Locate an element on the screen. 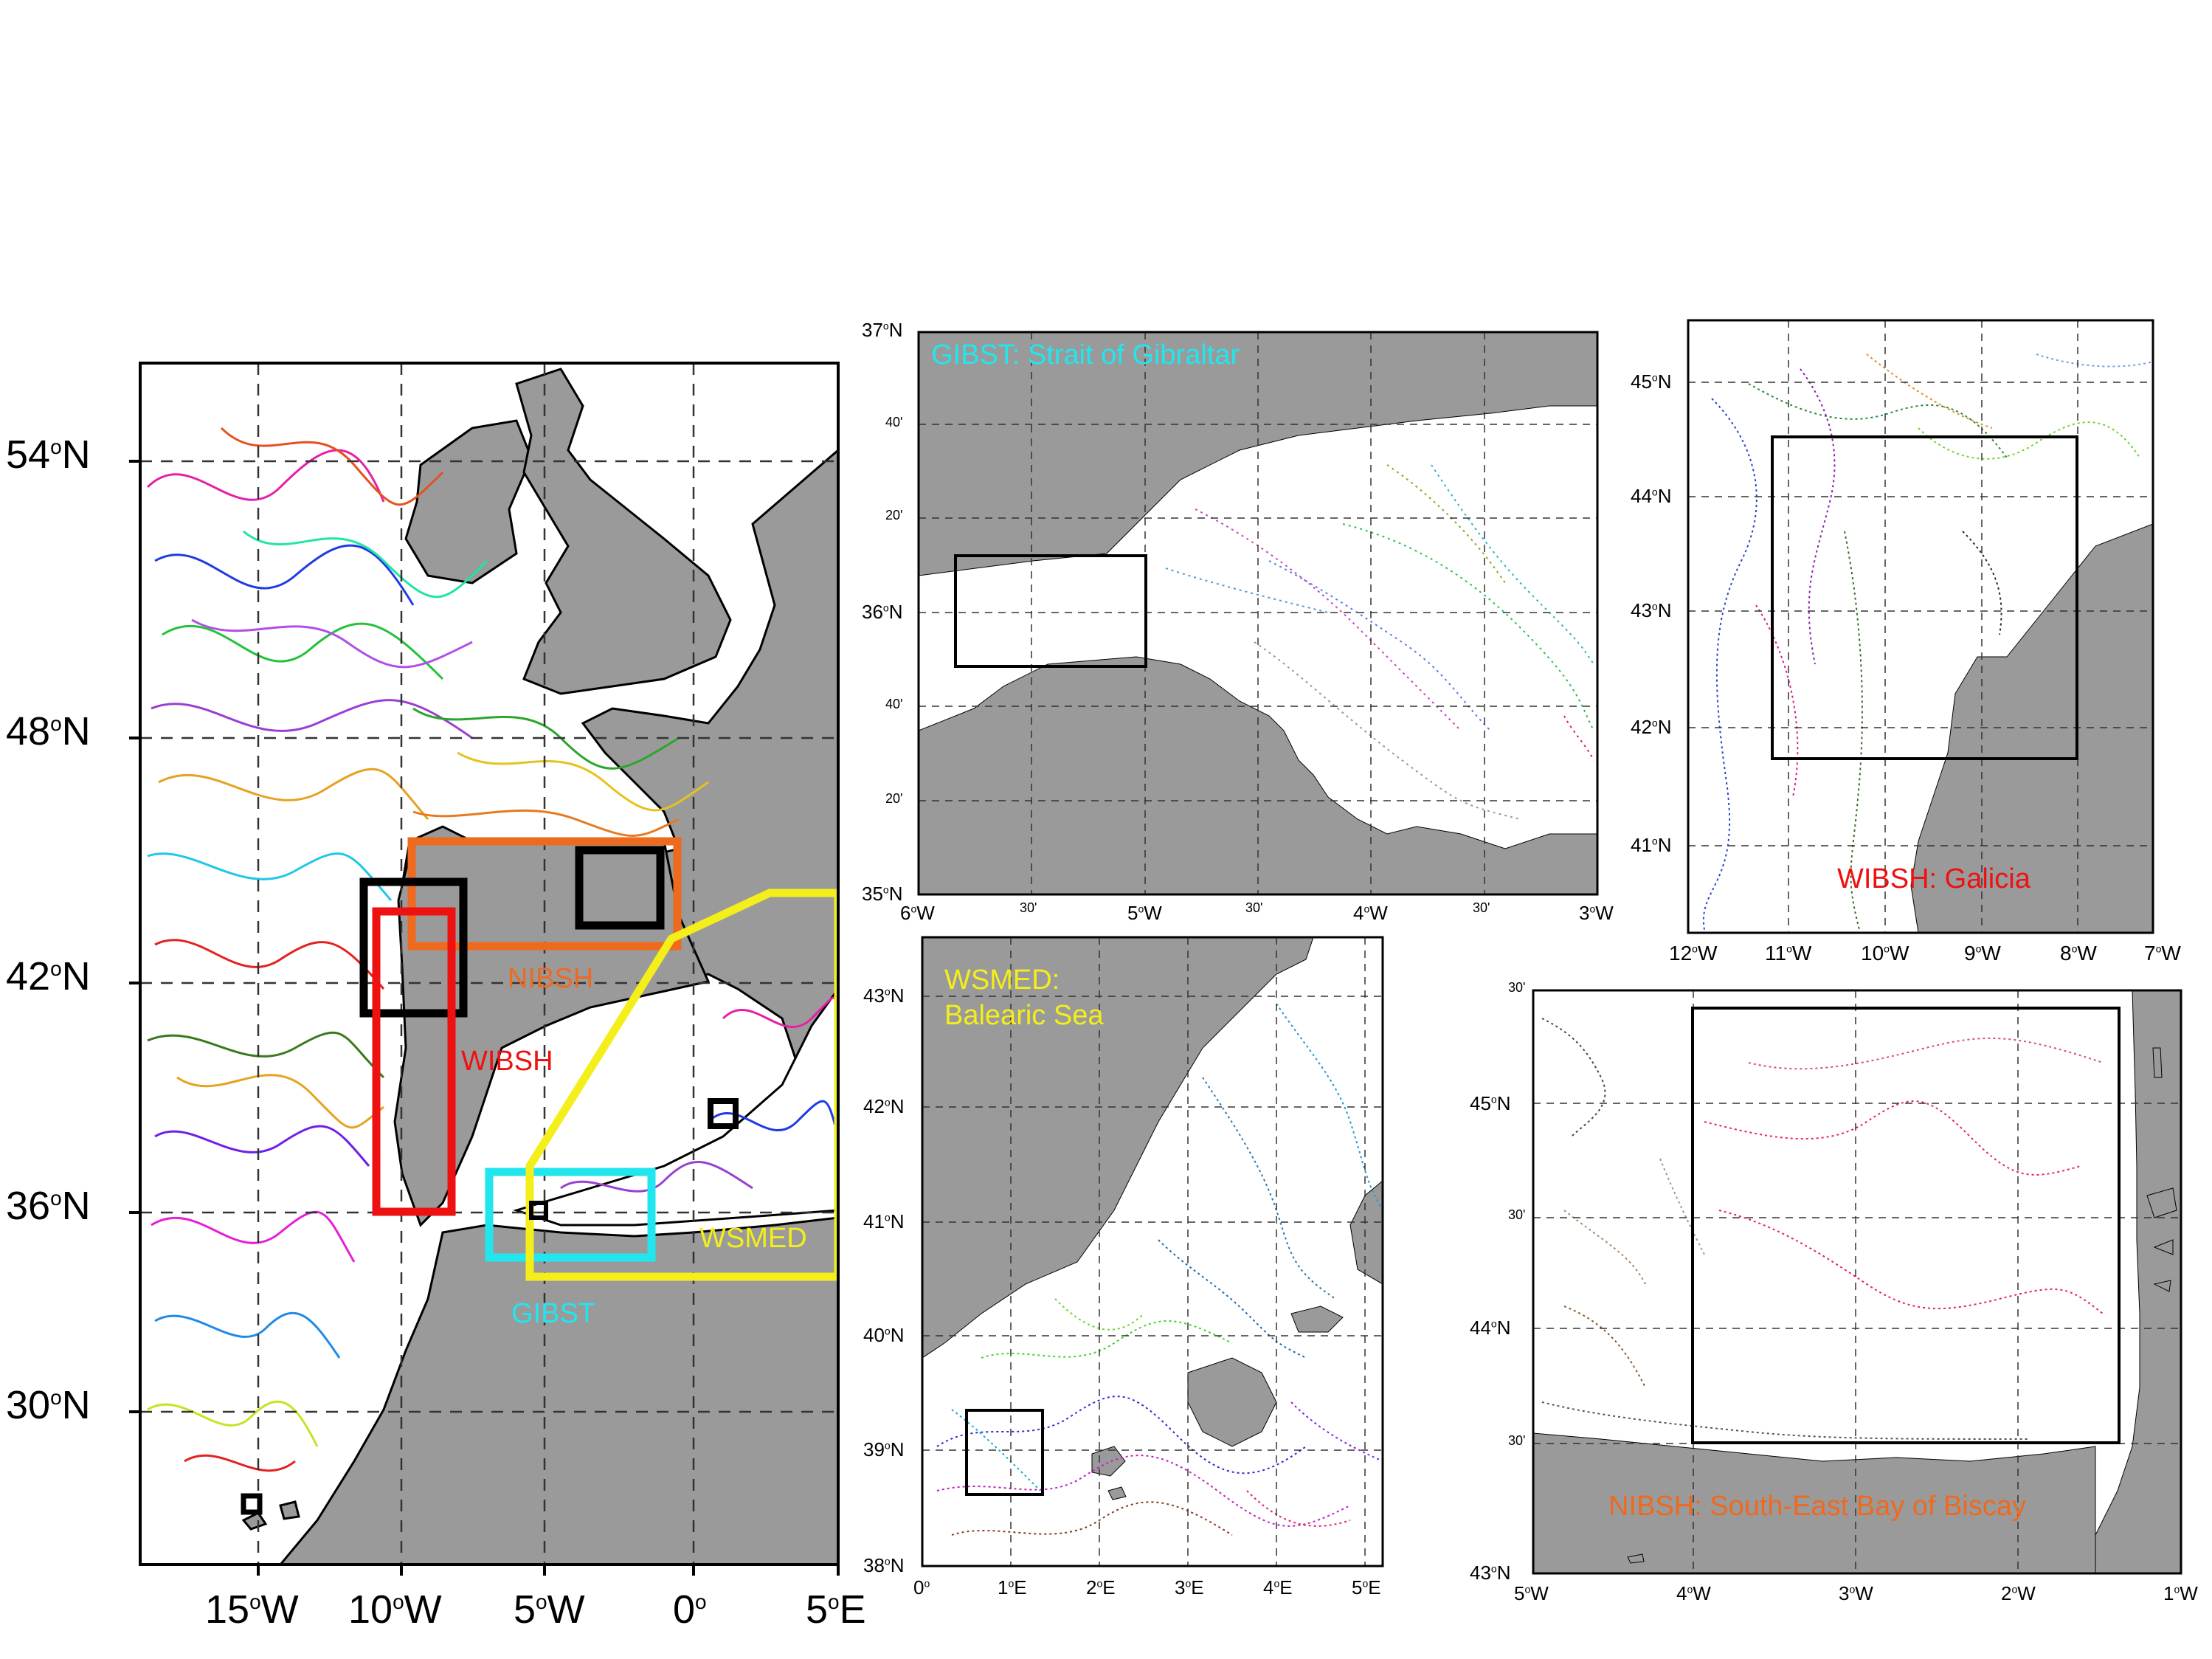  bis-lon: 1oW is located at coordinates (2180, 1593).